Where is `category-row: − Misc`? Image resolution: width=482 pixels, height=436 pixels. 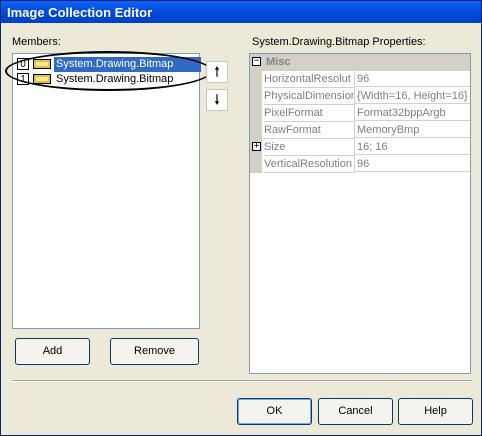
category-row: − Misc is located at coordinates (360, 62).